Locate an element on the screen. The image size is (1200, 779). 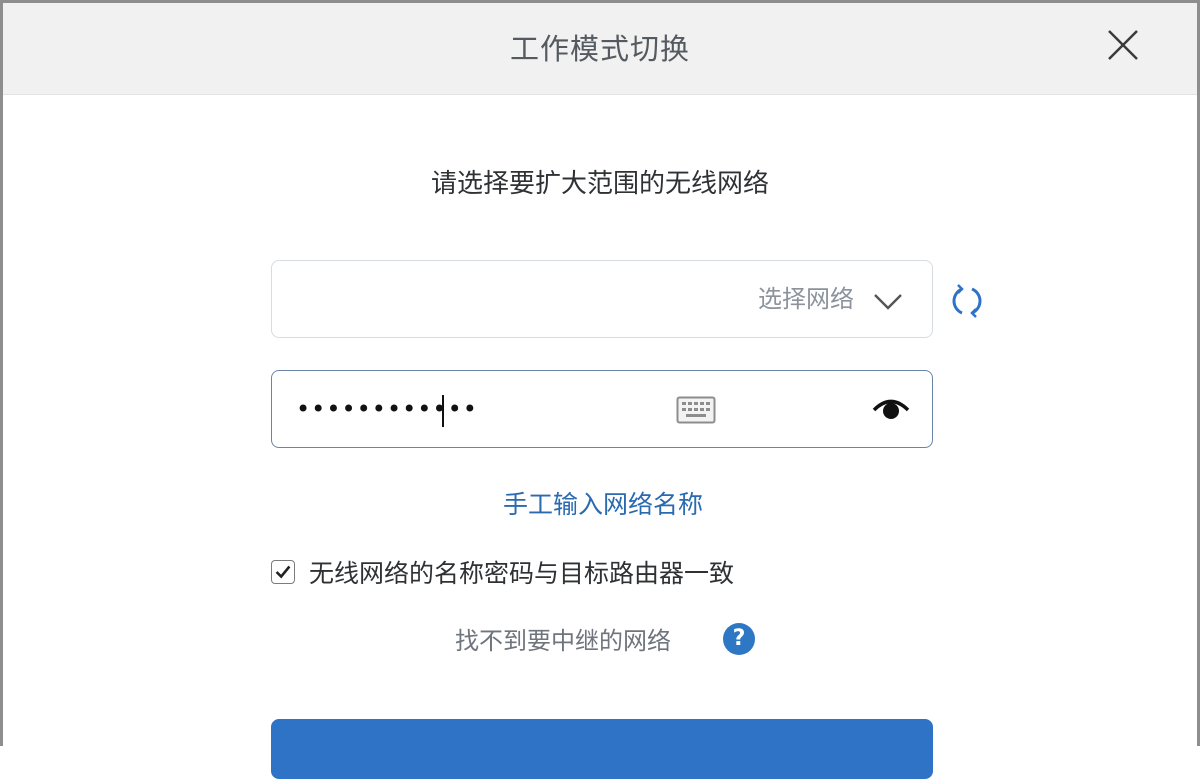
refresh-icon is located at coordinates (967, 301).